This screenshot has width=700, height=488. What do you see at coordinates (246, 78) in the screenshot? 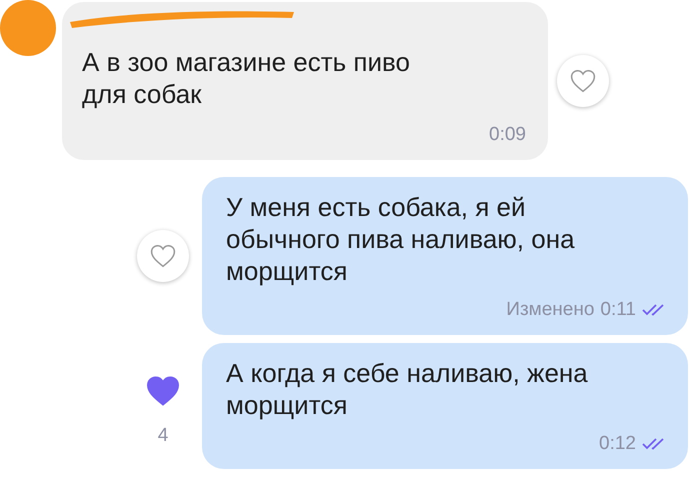
I see `message-text: А в зоо магазине есть пиво для собак` at bounding box center [246, 78].